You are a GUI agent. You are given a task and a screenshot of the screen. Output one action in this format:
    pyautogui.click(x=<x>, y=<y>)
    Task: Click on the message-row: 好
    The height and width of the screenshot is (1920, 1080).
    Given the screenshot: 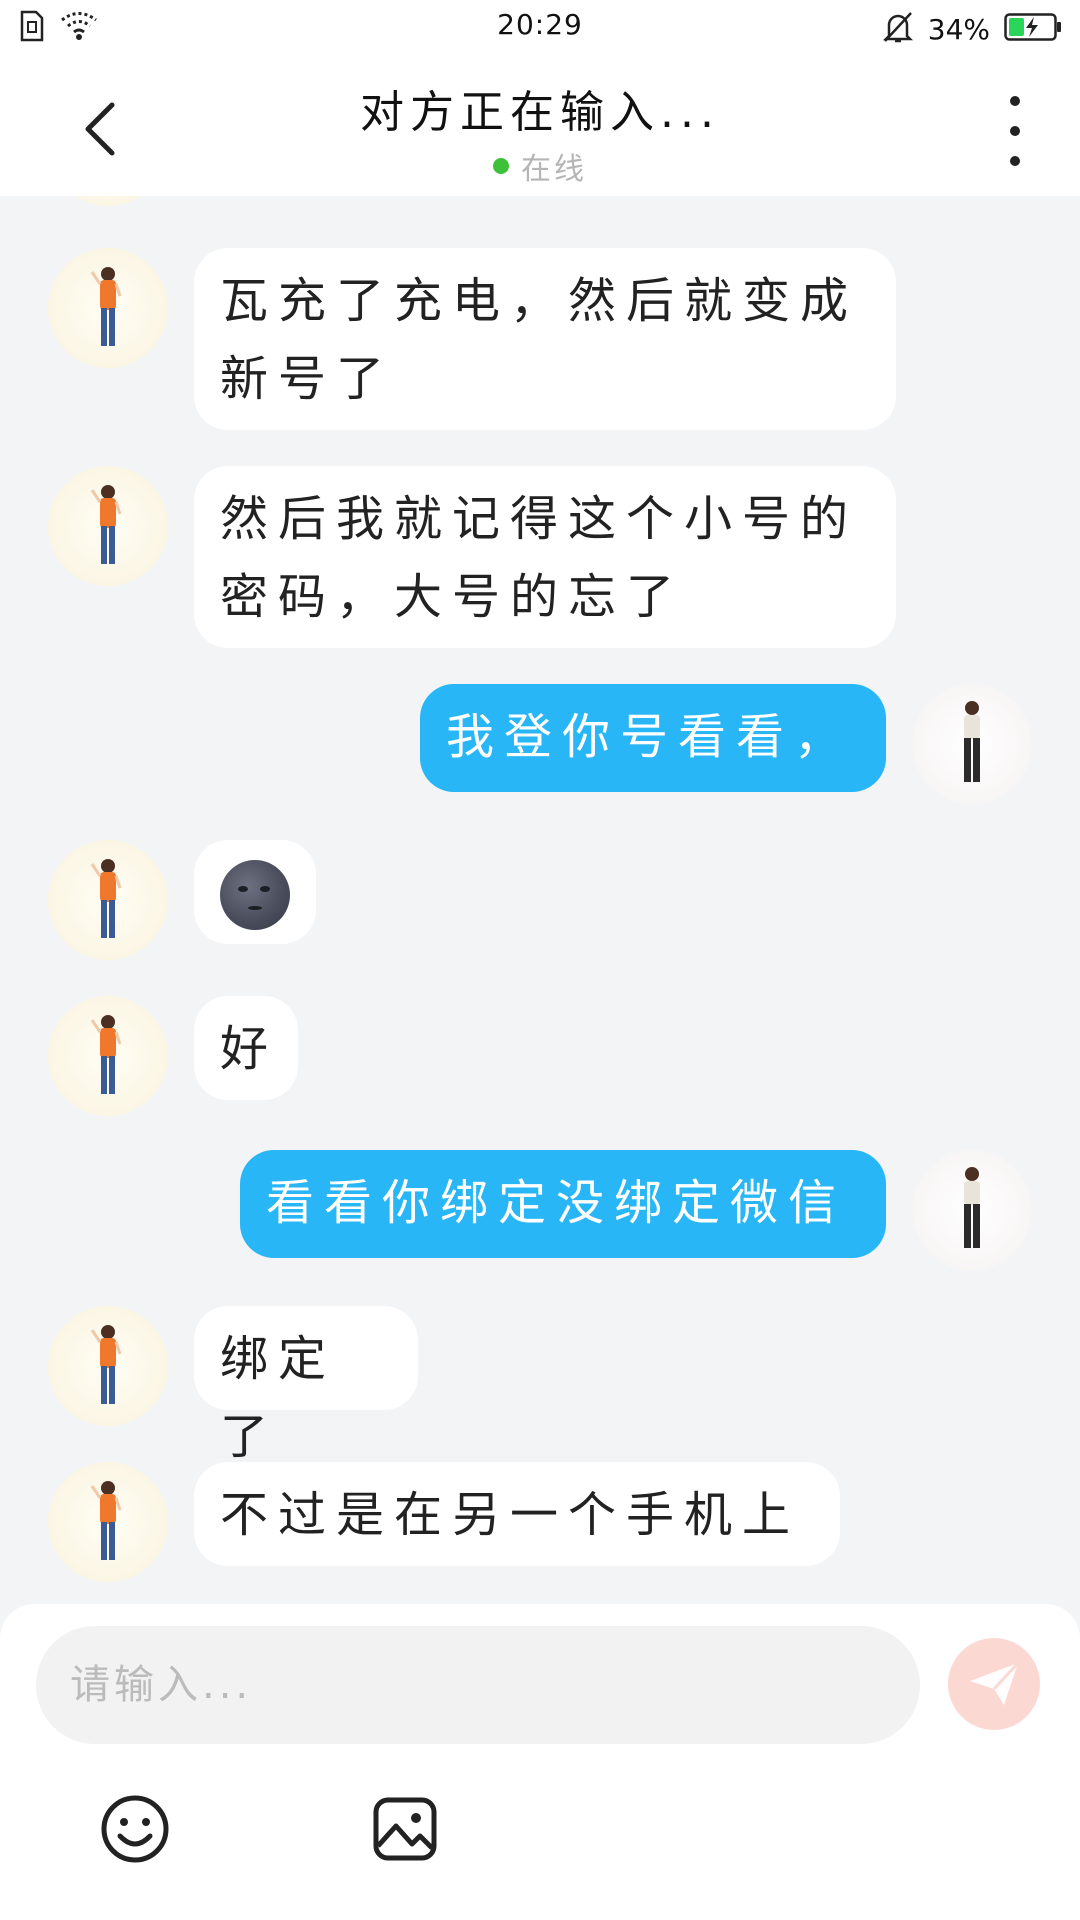 What is the action you would take?
    pyautogui.click(x=173, y=1056)
    